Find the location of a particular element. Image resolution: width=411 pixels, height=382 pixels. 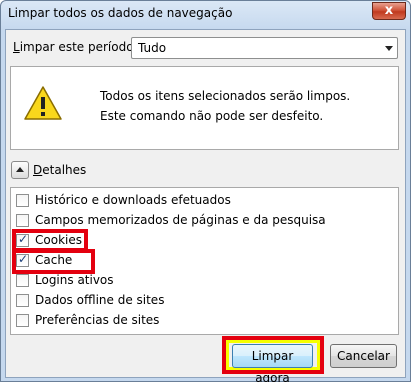

offline-data-label: Dados offline de sites is located at coordinates (100, 300).